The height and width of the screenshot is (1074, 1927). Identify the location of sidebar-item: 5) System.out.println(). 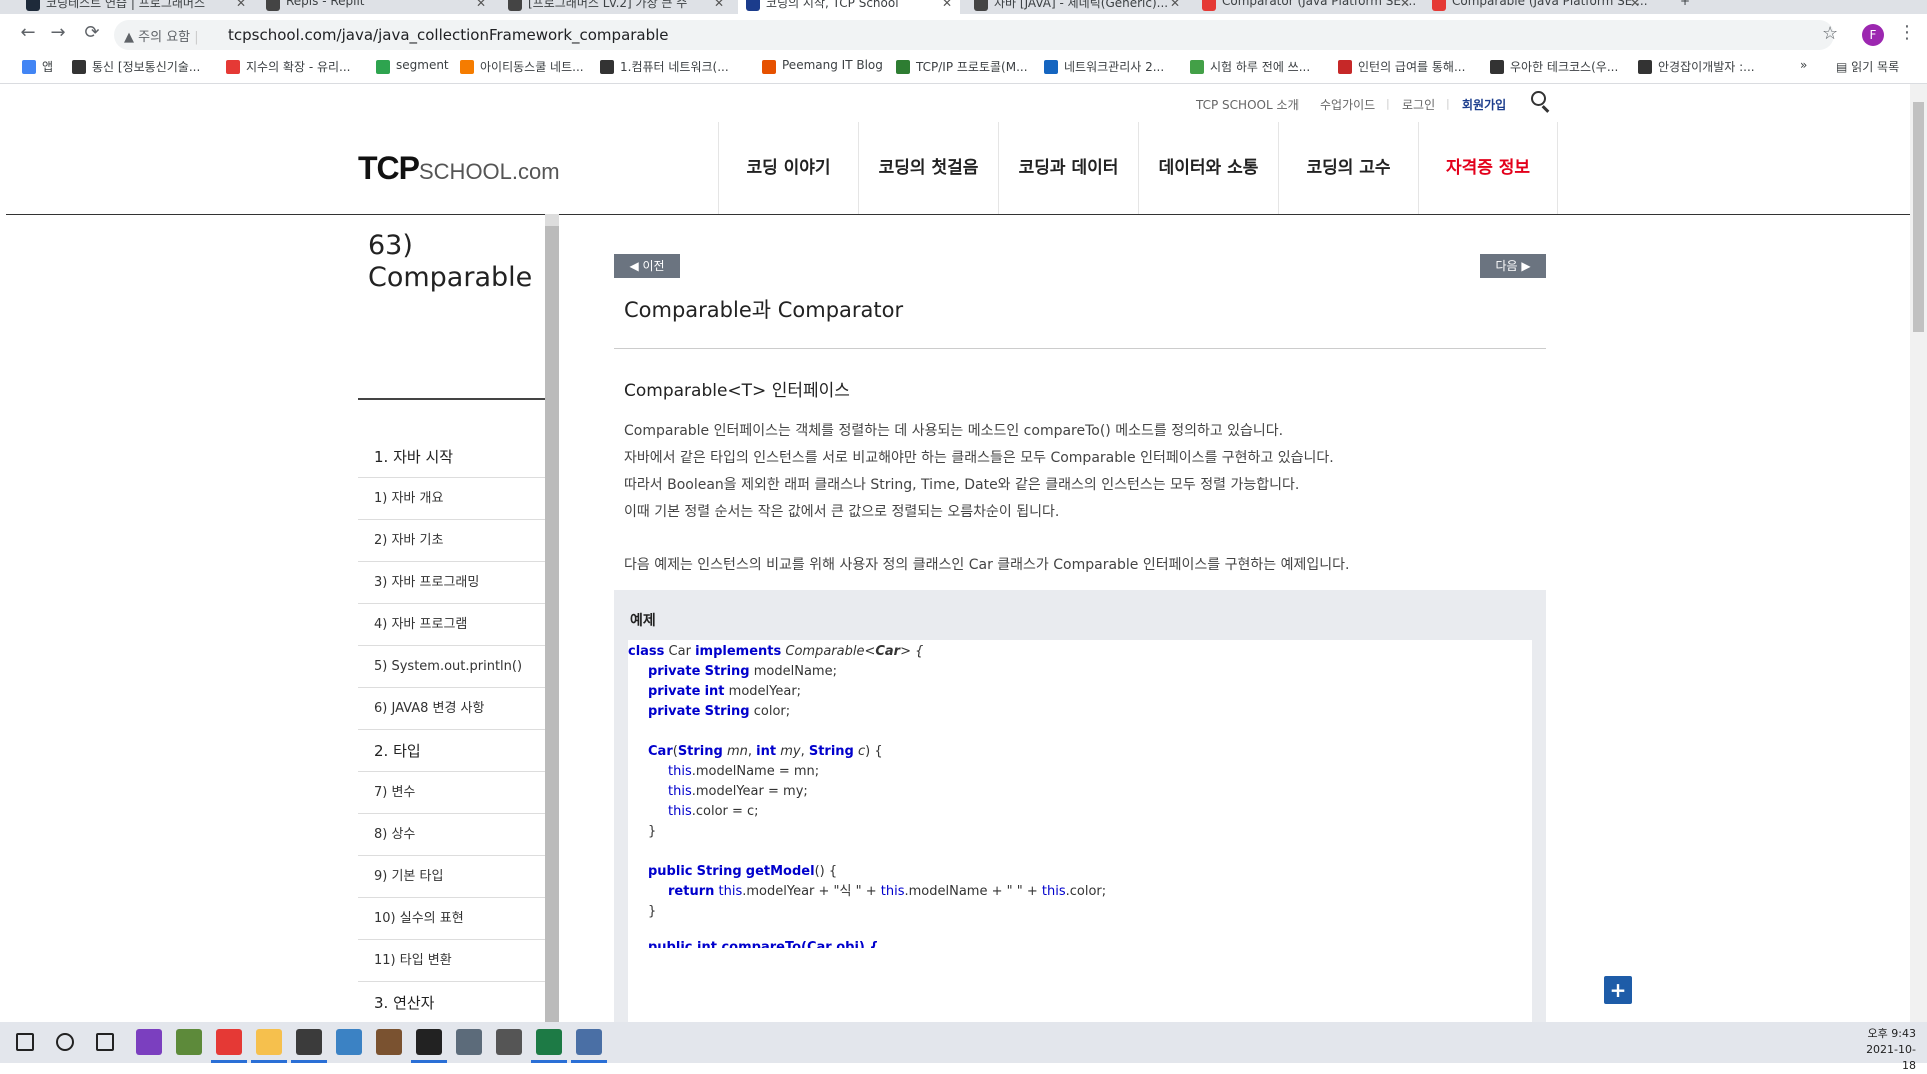
(453, 667).